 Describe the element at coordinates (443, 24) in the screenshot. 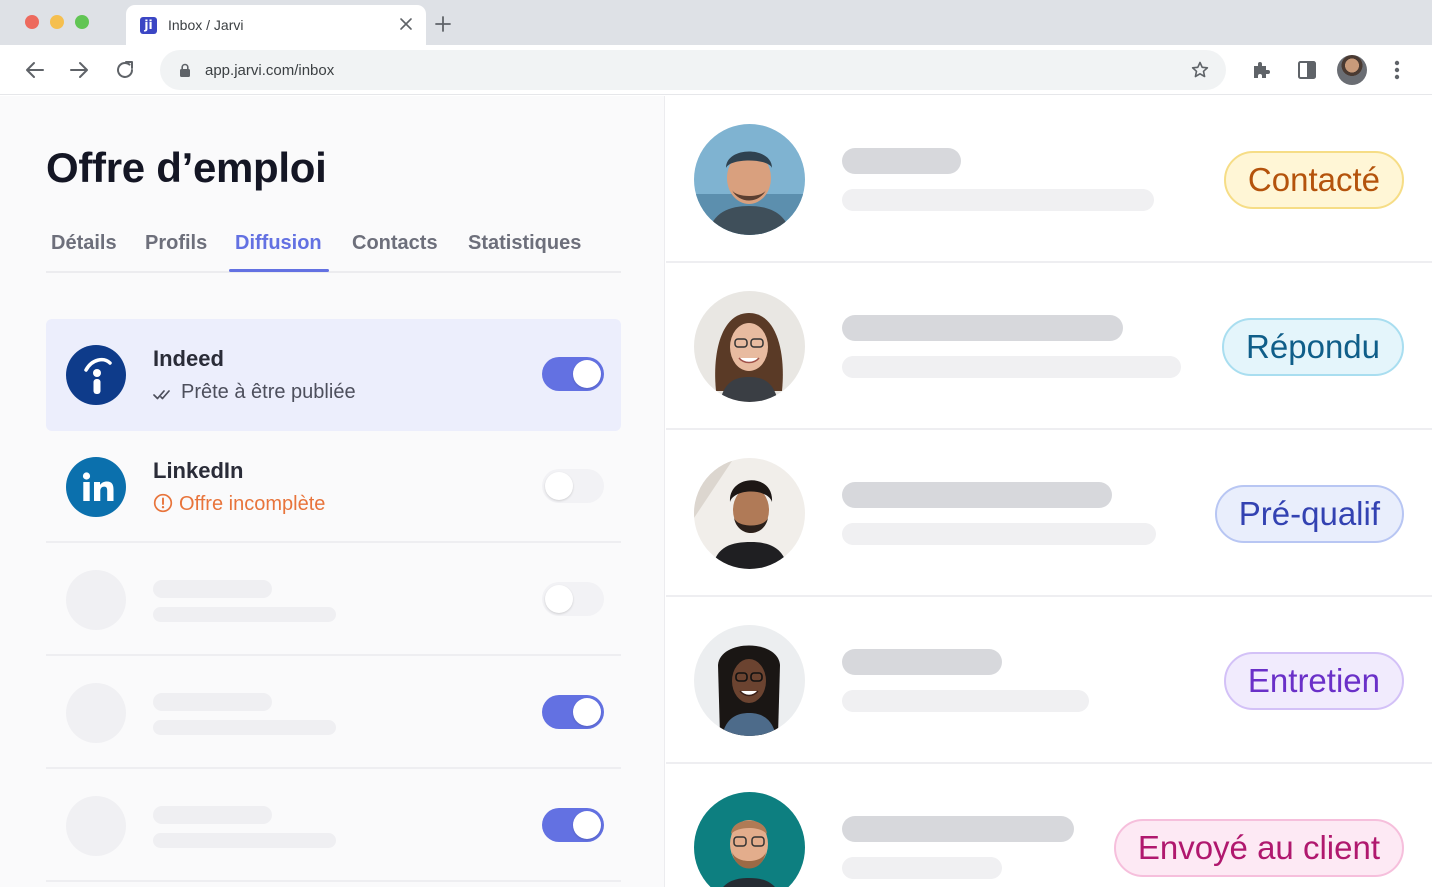

I see `new-tab-icon` at that location.